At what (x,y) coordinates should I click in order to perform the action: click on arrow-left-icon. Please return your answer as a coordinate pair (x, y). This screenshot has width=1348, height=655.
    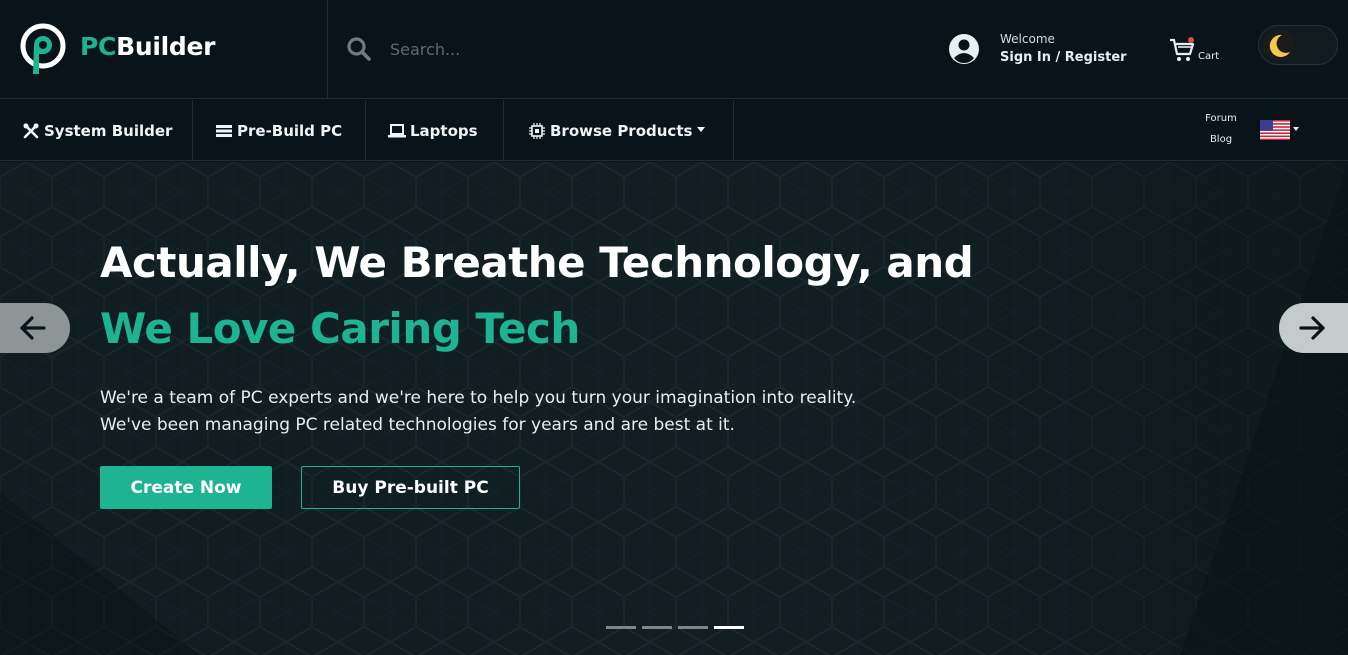
    Looking at the image, I should click on (33, 328).